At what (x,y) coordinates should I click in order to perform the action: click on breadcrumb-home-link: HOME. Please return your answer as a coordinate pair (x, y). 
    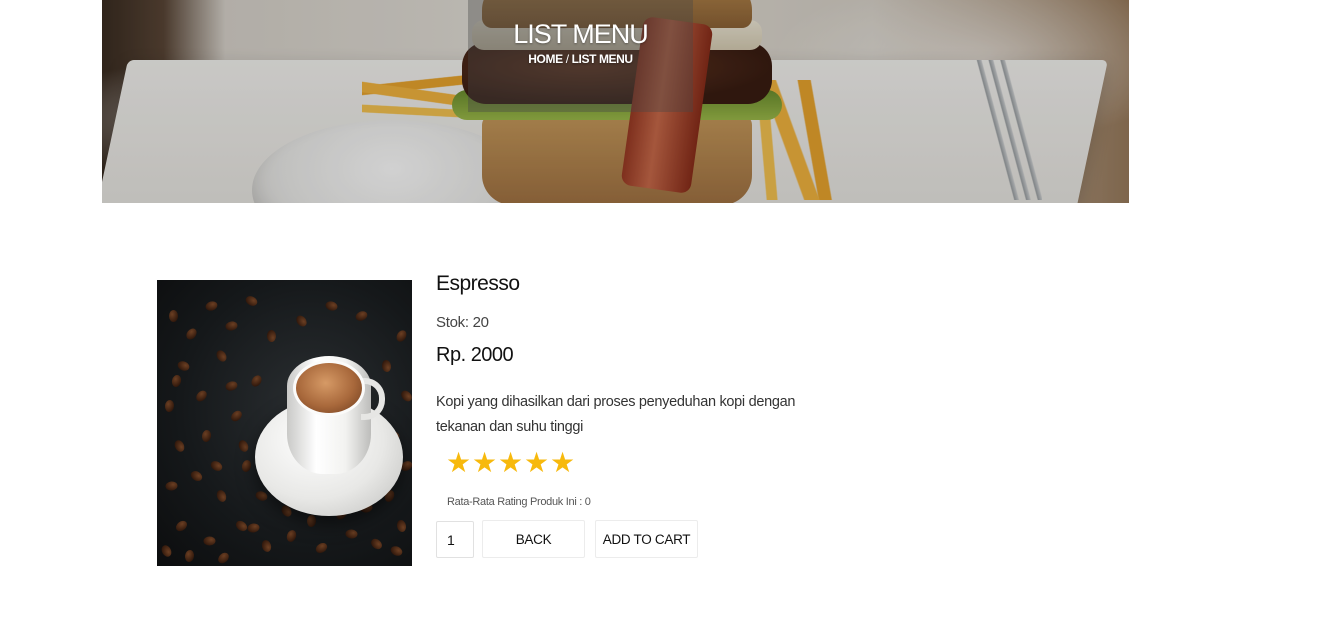
    Looking at the image, I should click on (545, 59).